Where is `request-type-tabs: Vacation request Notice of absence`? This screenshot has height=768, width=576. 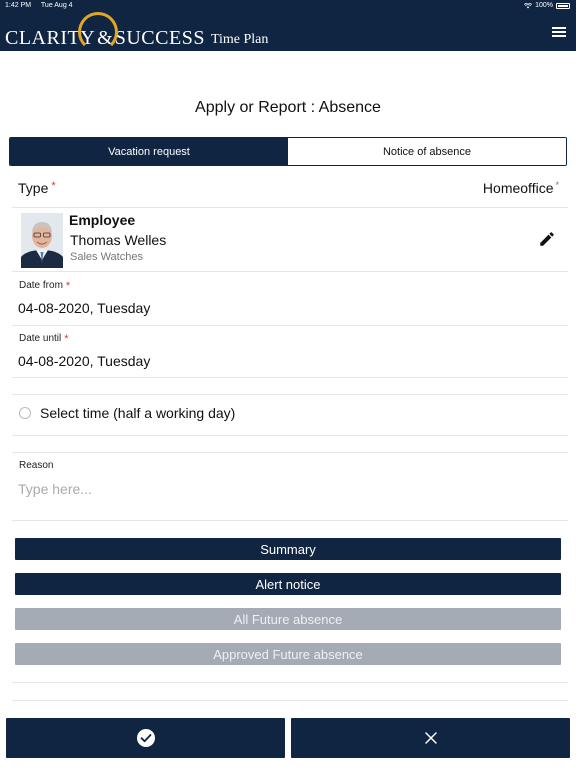 request-type-tabs: Vacation request Notice of absence is located at coordinates (288, 151).